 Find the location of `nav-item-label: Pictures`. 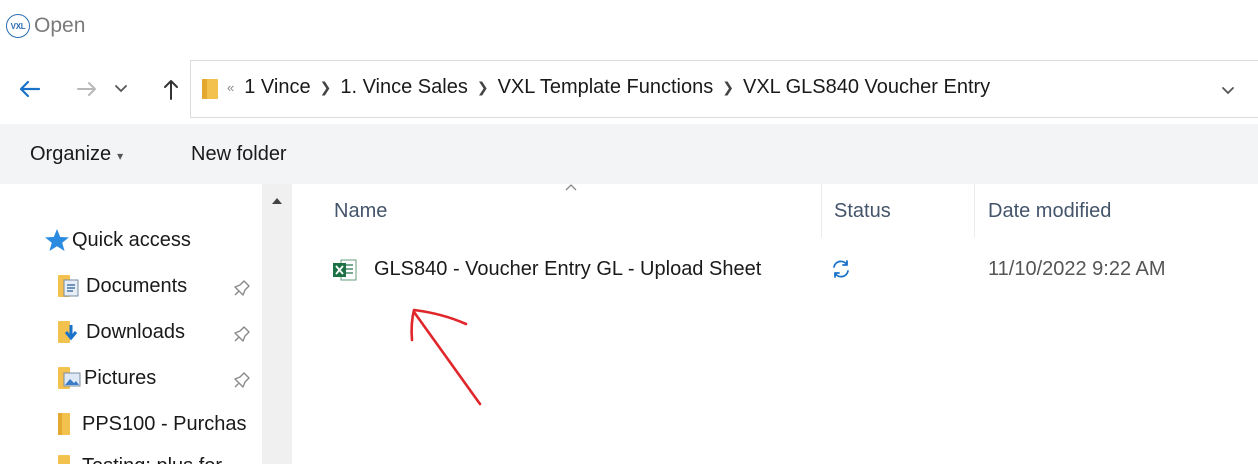

nav-item-label: Pictures is located at coordinates (120, 377).